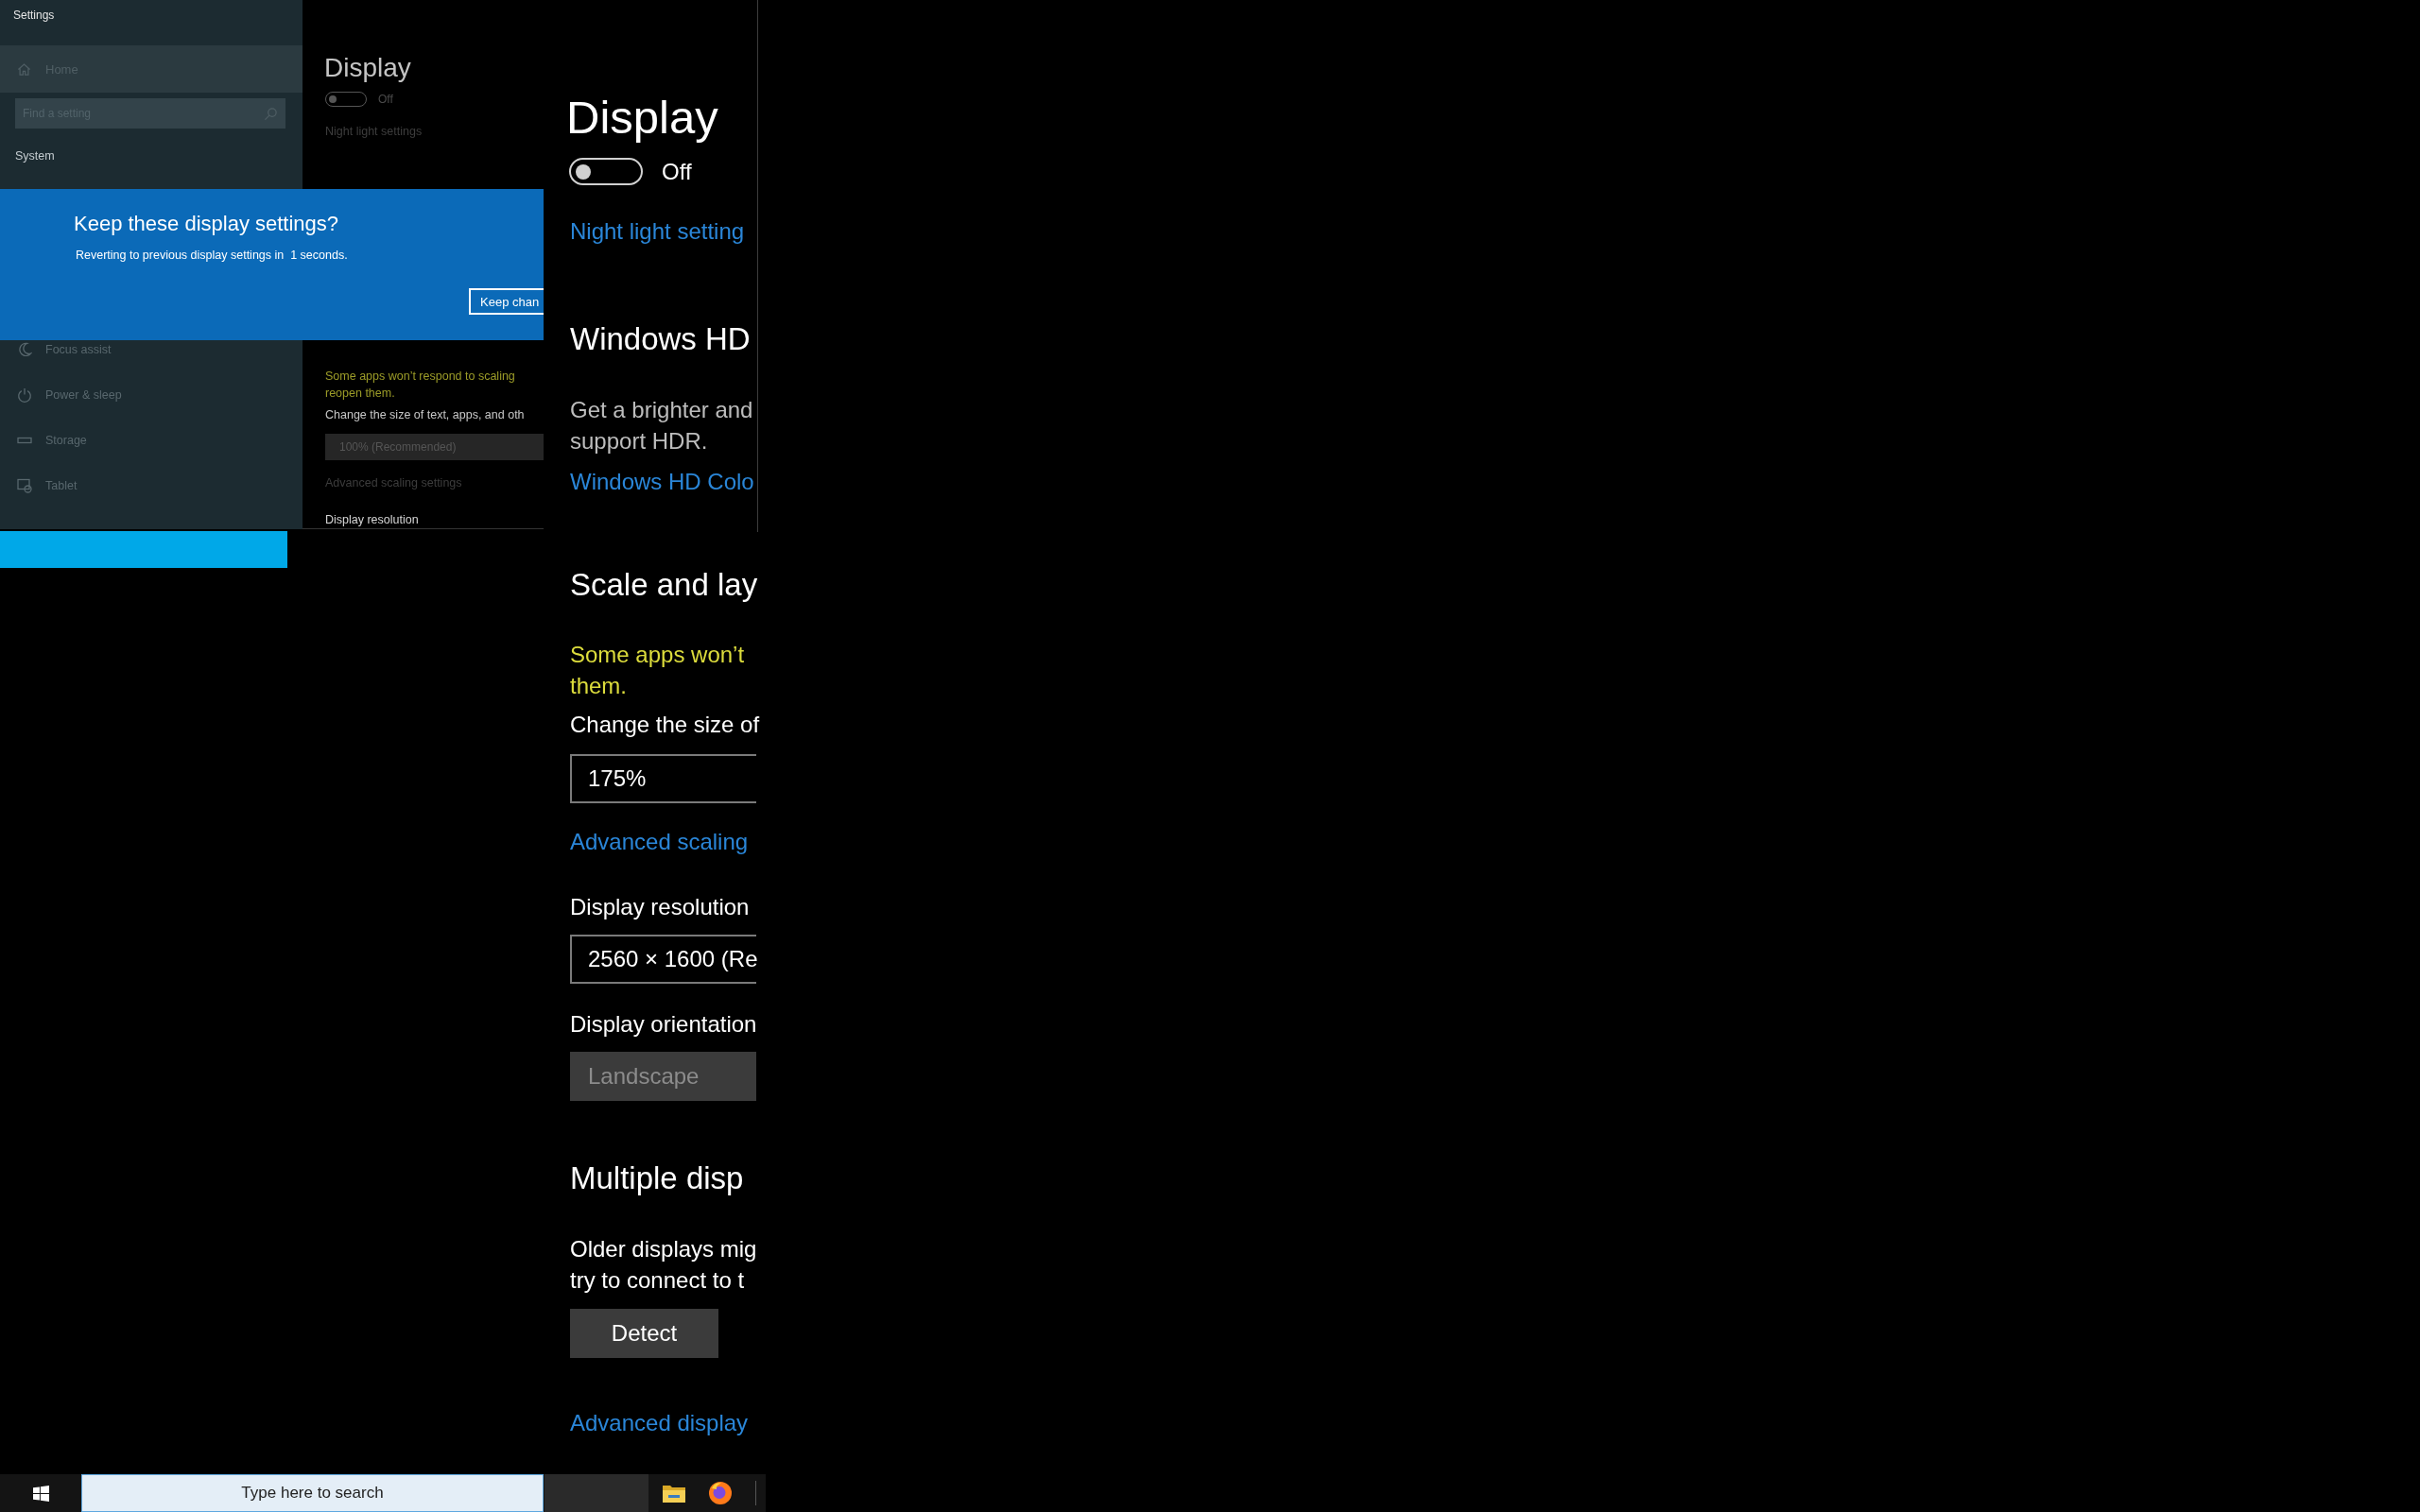 The image size is (2420, 1512). I want to click on folder-icon, so click(674, 1493).